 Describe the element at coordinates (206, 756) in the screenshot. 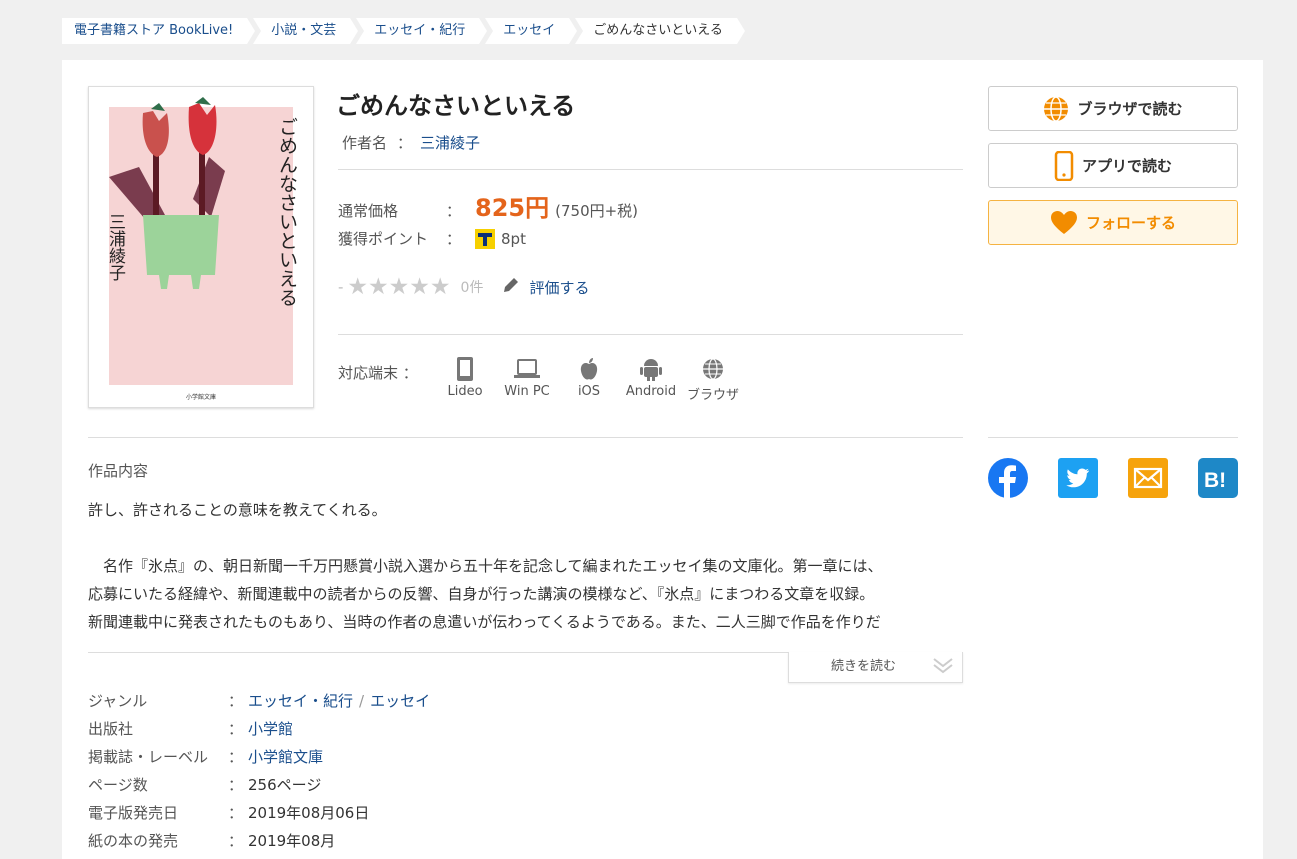

I see `detail-label: 掲載誌・レーベル： 小学館文庫` at that location.